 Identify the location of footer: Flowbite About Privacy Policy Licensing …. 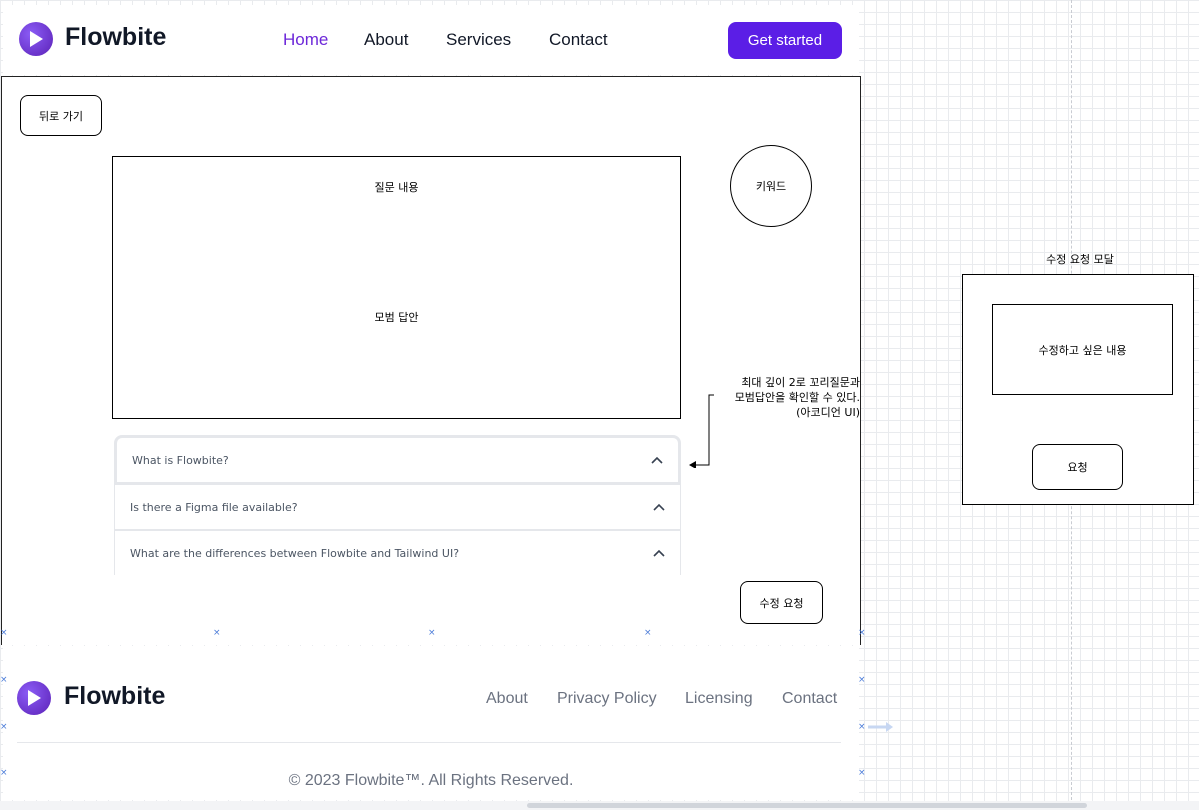
(431, 723).